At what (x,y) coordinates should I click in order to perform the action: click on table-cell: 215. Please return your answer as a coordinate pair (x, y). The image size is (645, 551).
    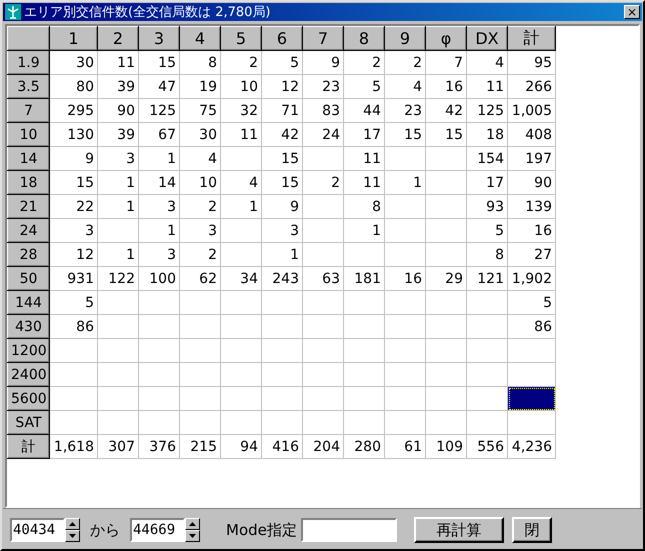
    Looking at the image, I should click on (200, 446).